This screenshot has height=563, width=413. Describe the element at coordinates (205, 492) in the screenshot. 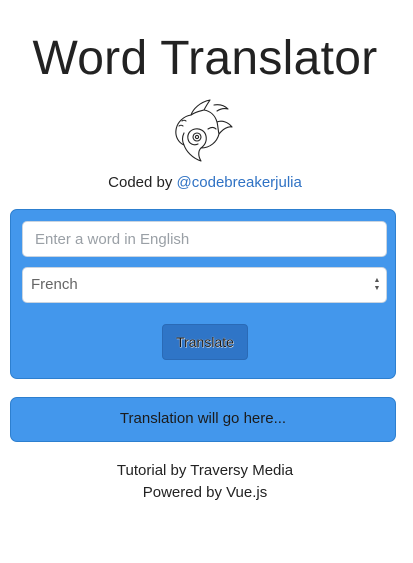

I see `powered-by: Powered by Vue.js` at that location.